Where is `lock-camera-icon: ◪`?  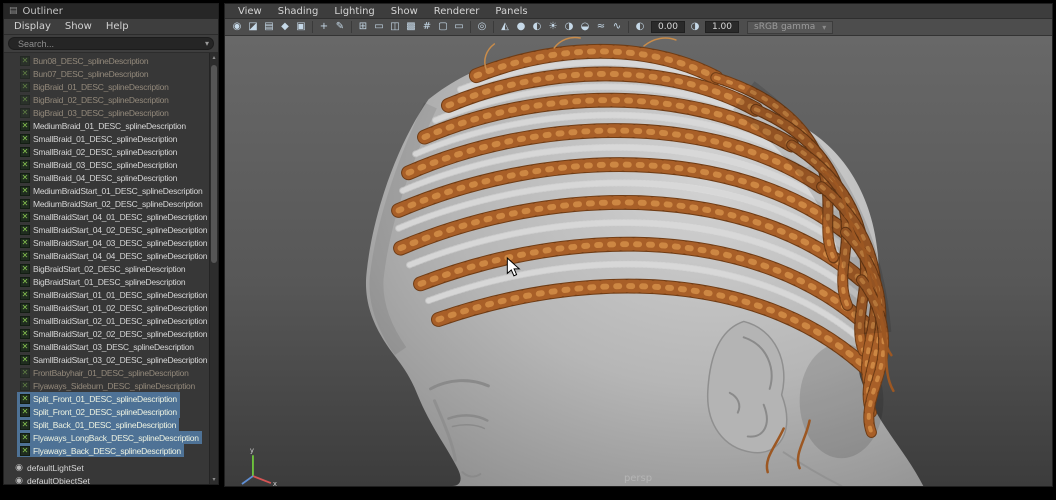
lock-camera-icon: ◪ is located at coordinates (253, 27).